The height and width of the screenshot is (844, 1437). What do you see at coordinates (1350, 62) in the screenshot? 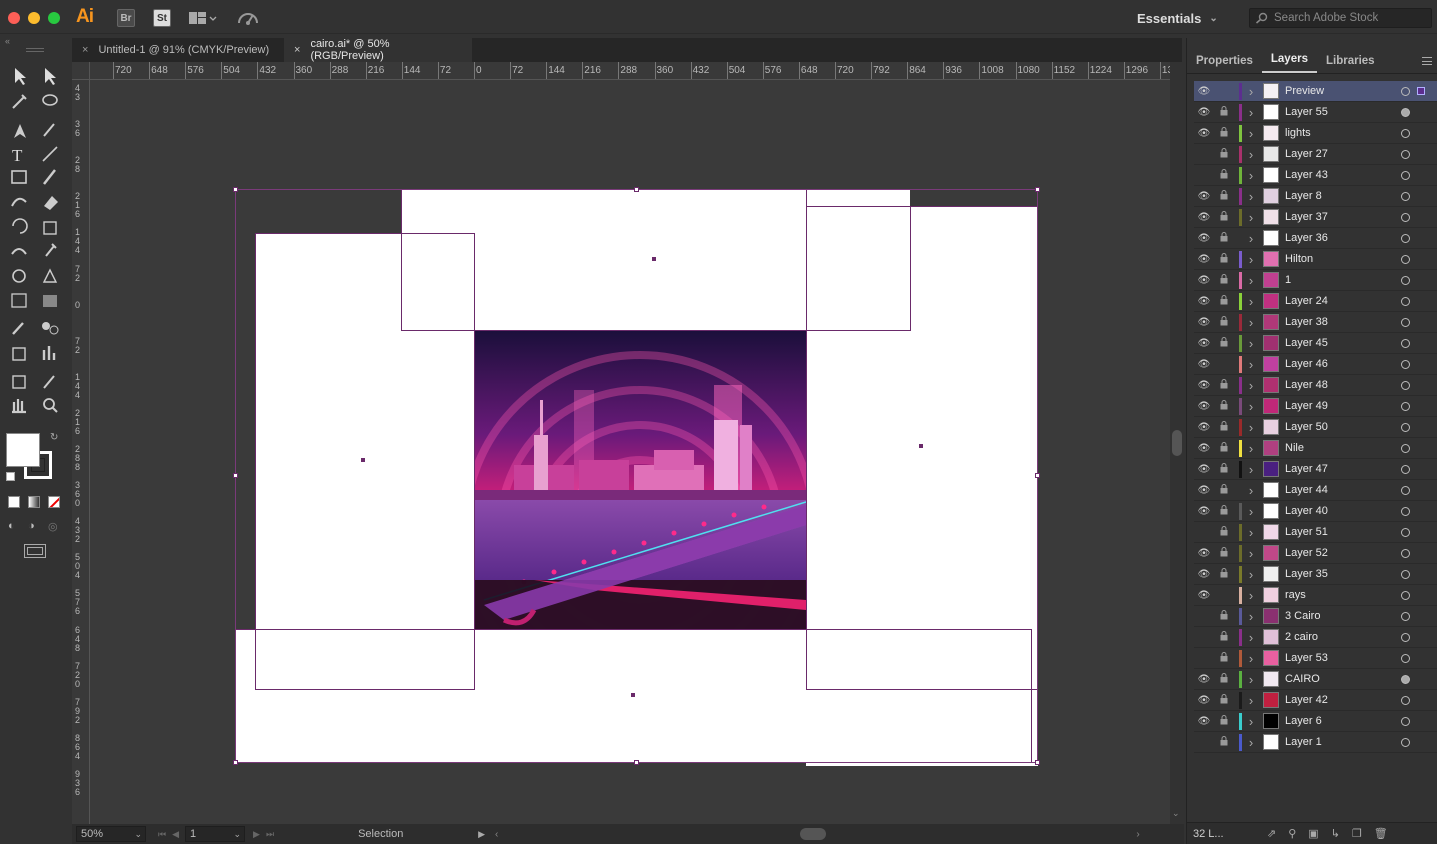
I see `tab-libraries: Libraries` at bounding box center [1350, 62].